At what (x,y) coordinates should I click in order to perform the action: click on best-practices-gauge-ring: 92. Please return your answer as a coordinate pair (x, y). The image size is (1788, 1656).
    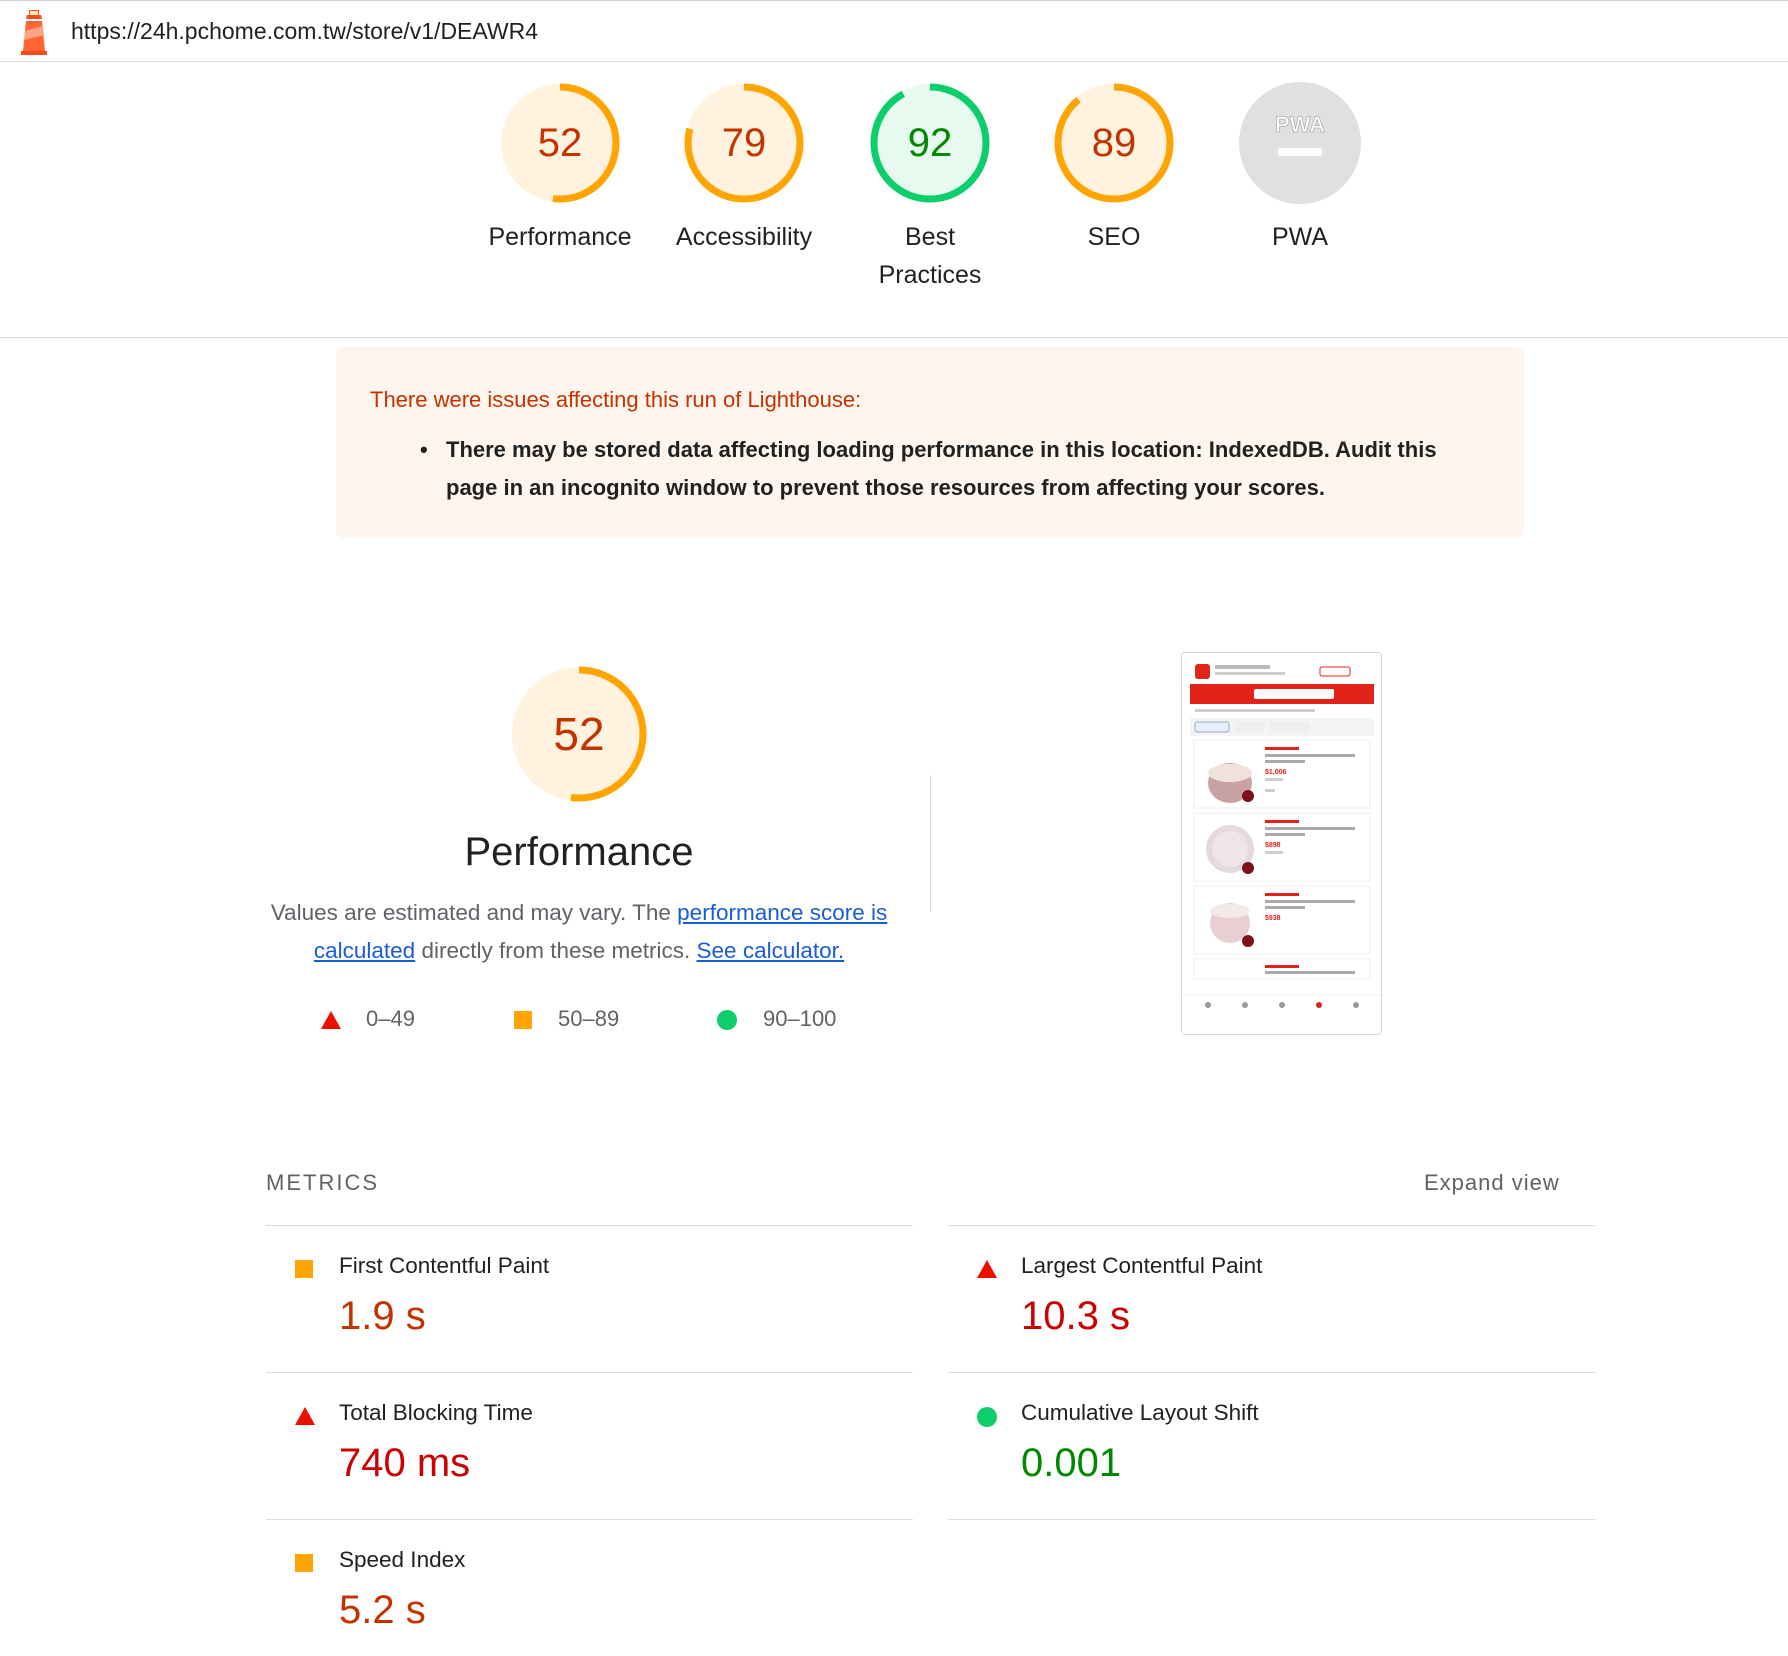
    Looking at the image, I should click on (930, 143).